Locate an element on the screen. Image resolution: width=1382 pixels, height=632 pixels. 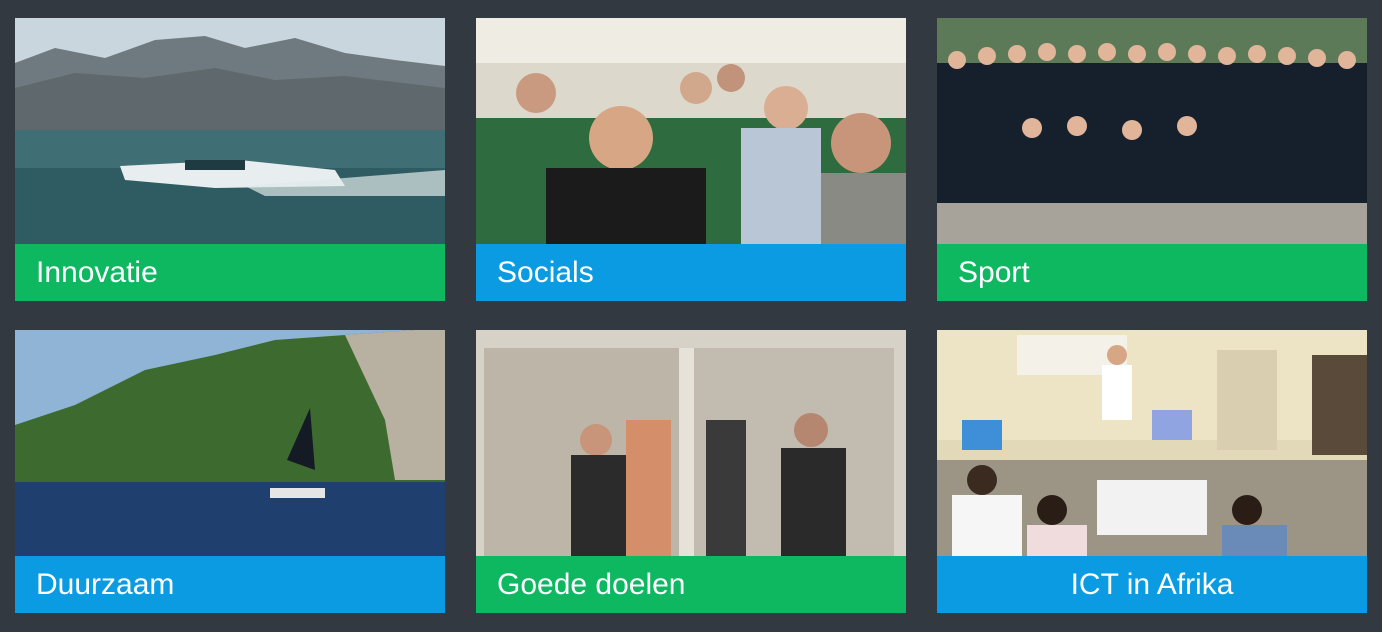
tile-innovatie: Innovatie is located at coordinates (230, 159).